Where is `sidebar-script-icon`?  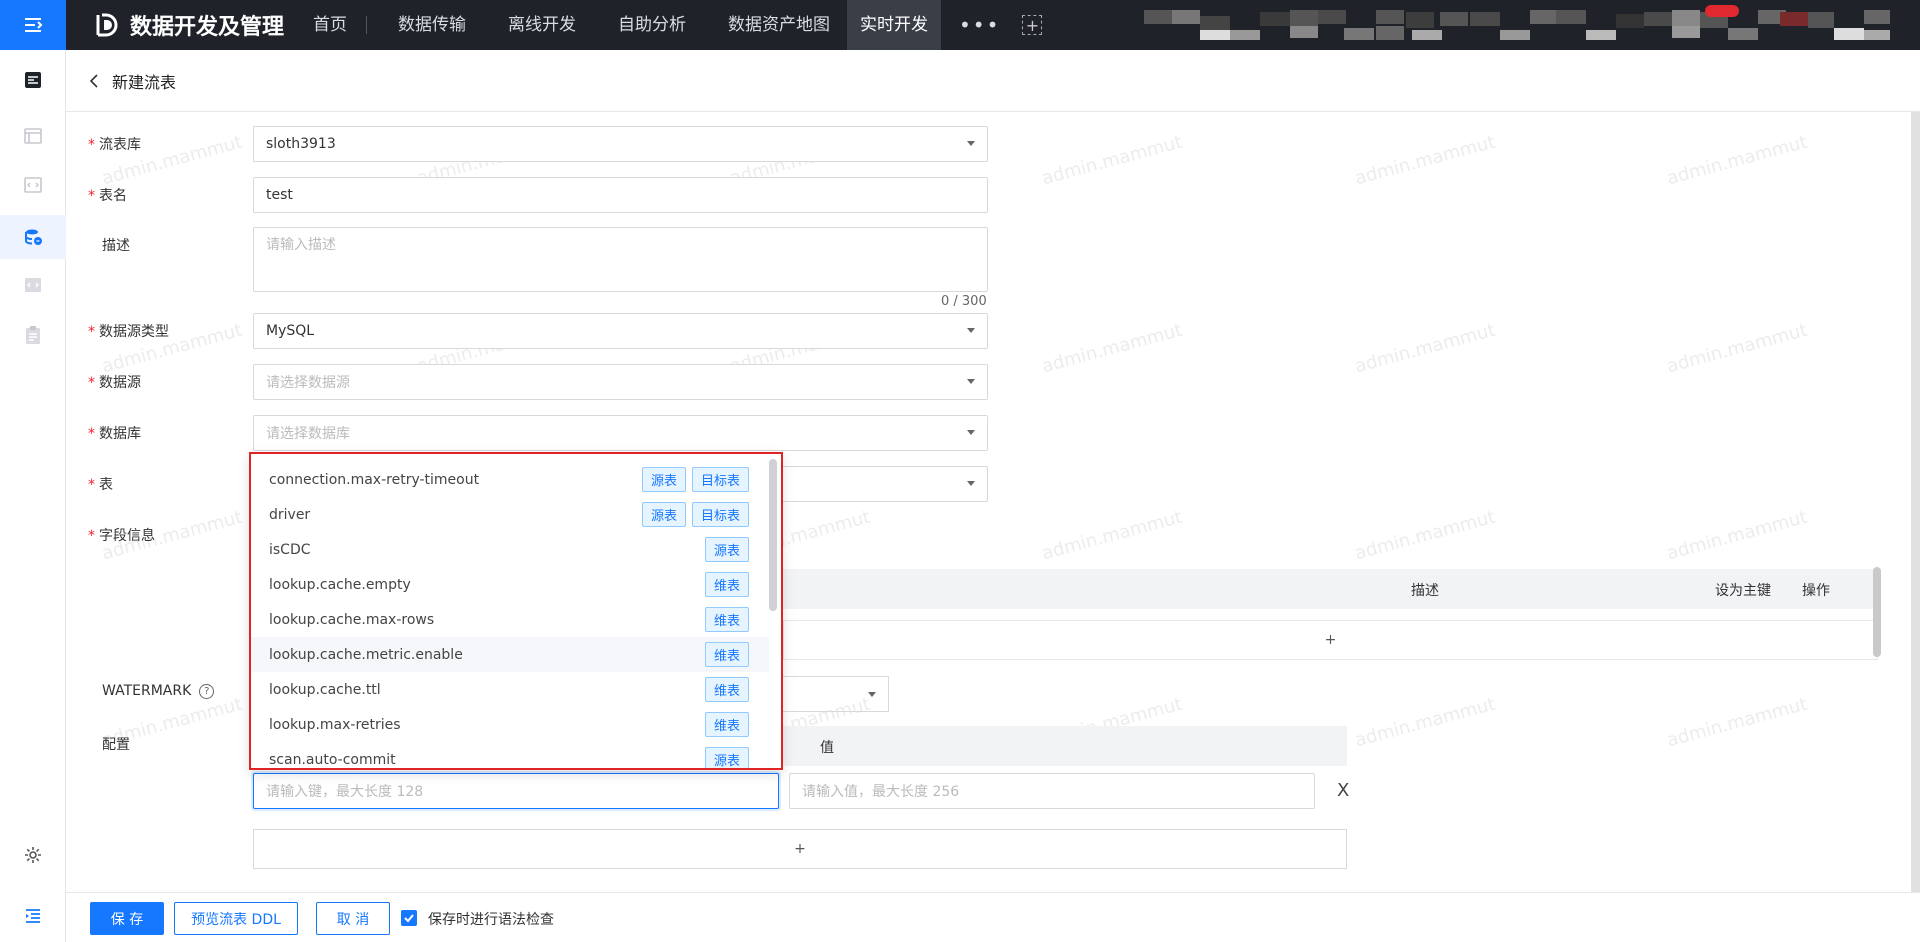 sidebar-script-icon is located at coordinates (33, 285).